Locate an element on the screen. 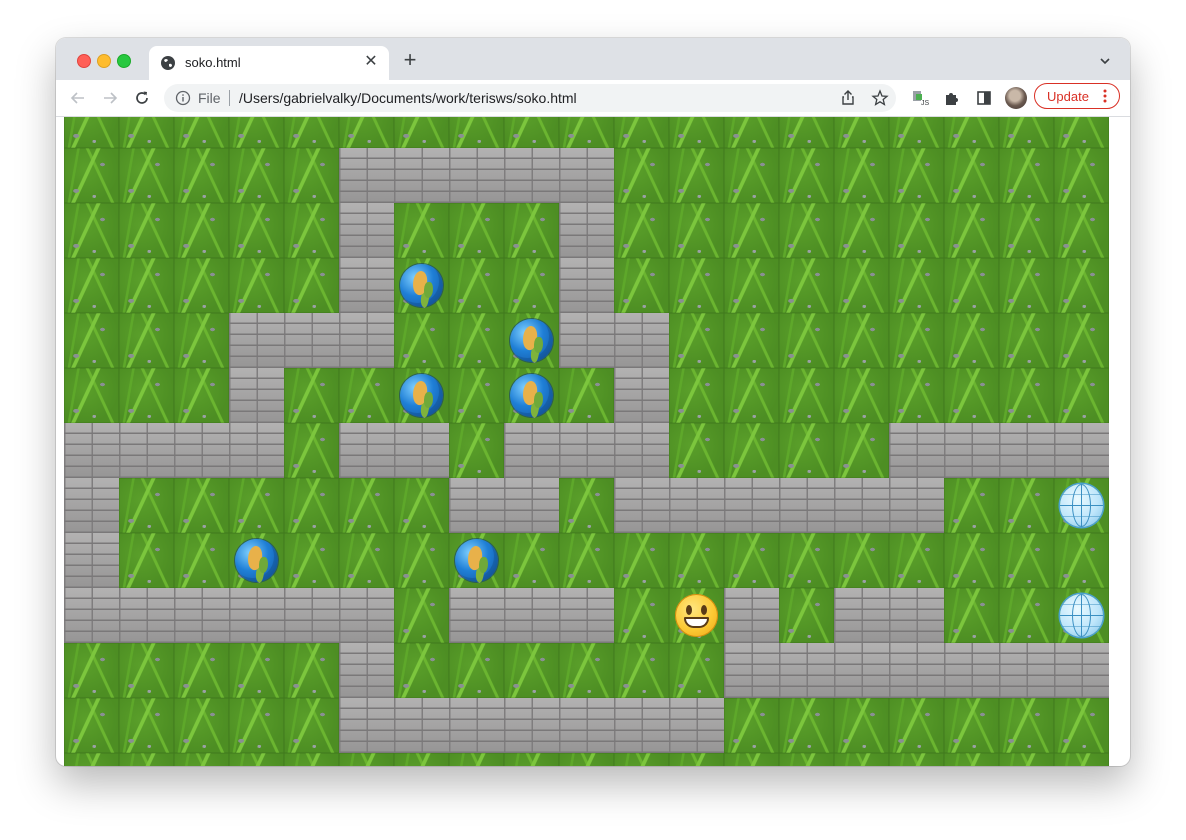 Image resolution: width=1186 pixels, height=840 pixels. meridian-globe-target-icon is located at coordinates (1081, 505).